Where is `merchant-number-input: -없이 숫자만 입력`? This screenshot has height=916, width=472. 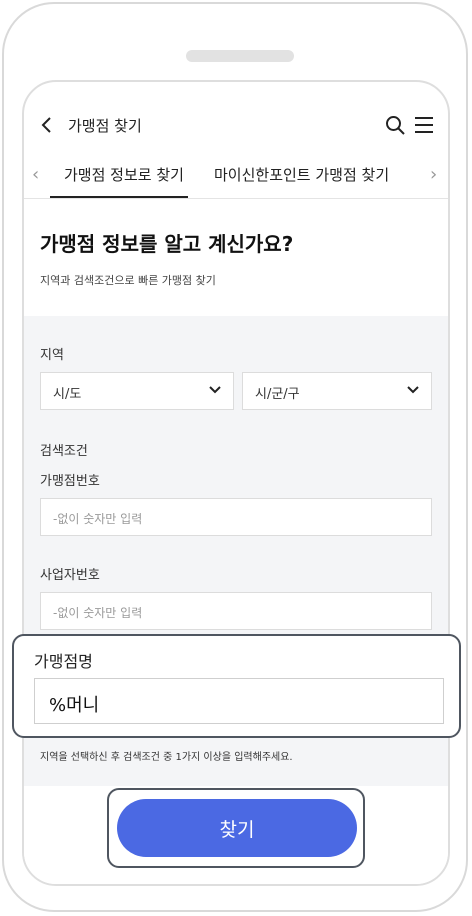
merchant-number-input: -없이 숫자만 입력 is located at coordinates (236, 517).